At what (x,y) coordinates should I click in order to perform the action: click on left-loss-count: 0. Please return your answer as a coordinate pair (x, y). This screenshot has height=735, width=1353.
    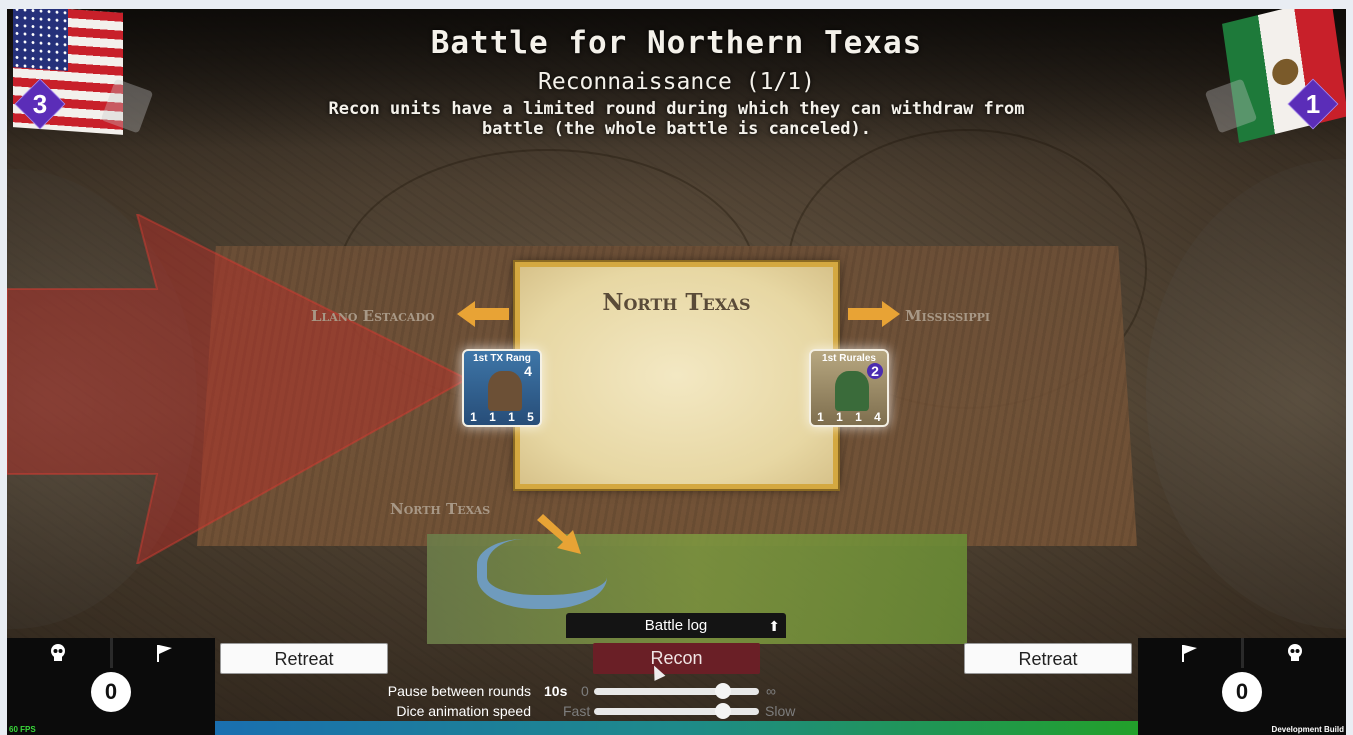
    Looking at the image, I should click on (111, 692).